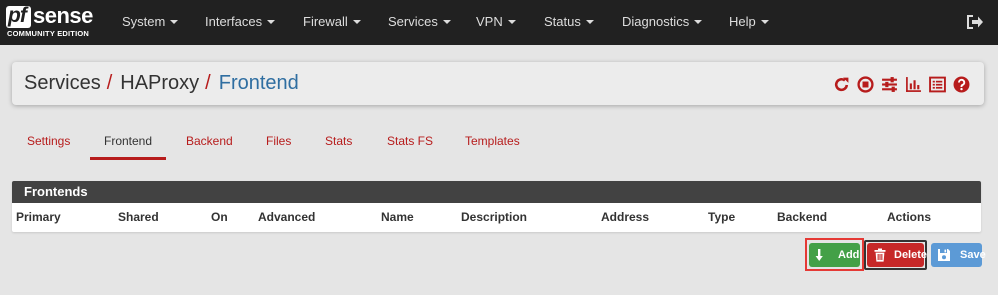  I want to click on tab-files: Files, so click(278, 141).